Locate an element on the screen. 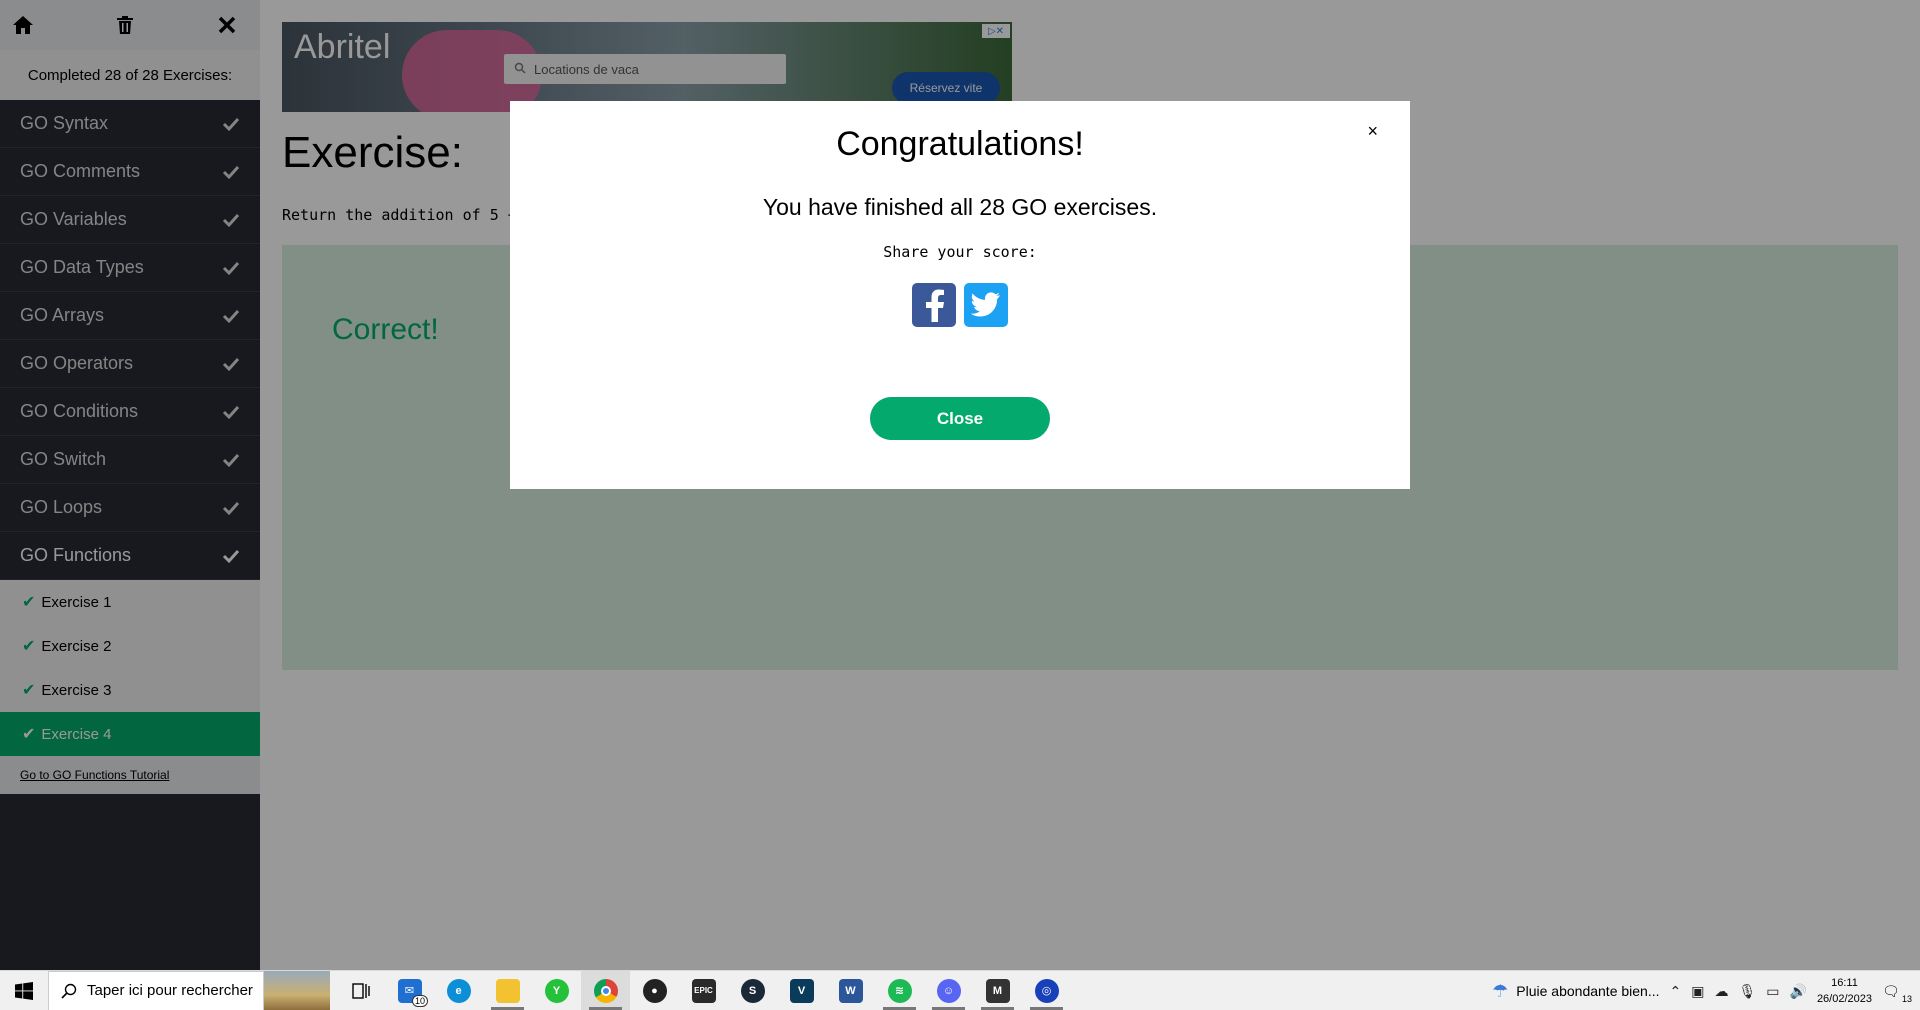  game-app: M is located at coordinates (997, 990).